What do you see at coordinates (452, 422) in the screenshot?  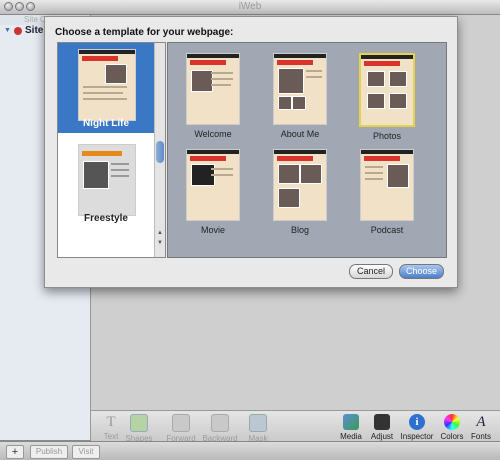 I see `color-wheel-icon` at bounding box center [452, 422].